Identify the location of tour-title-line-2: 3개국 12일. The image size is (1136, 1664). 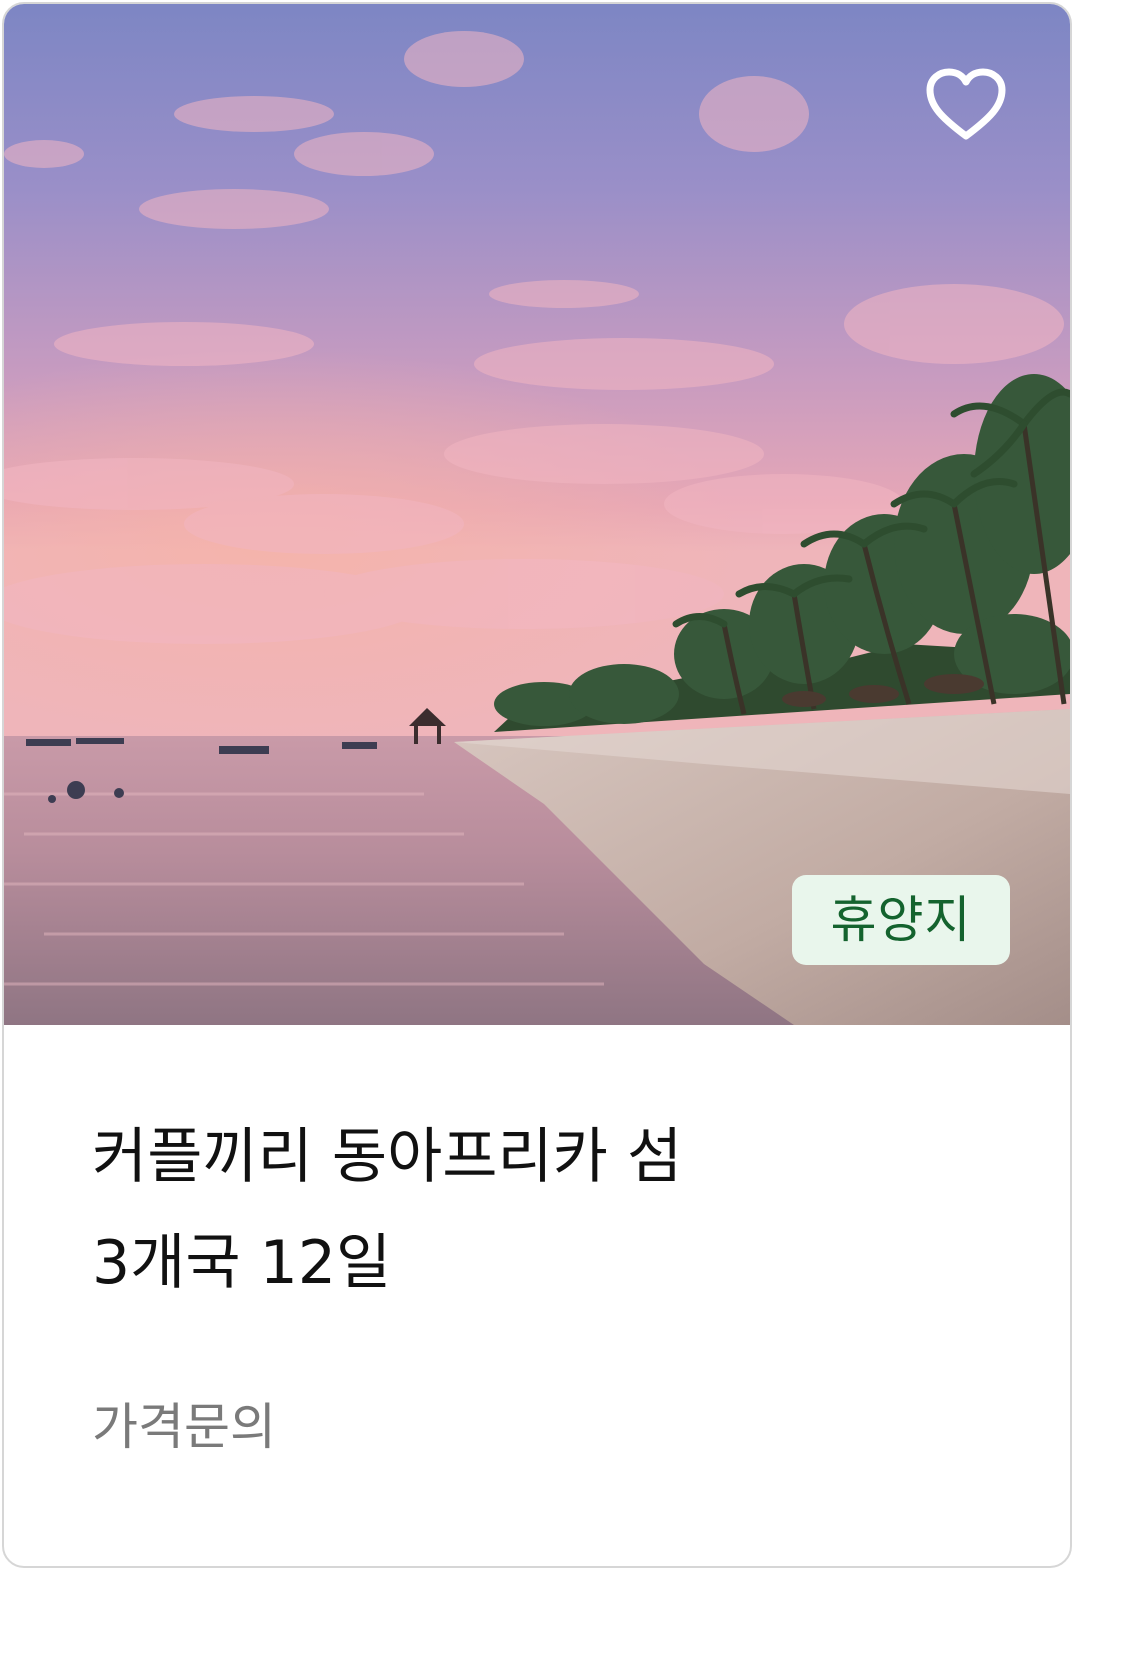
(242, 1263).